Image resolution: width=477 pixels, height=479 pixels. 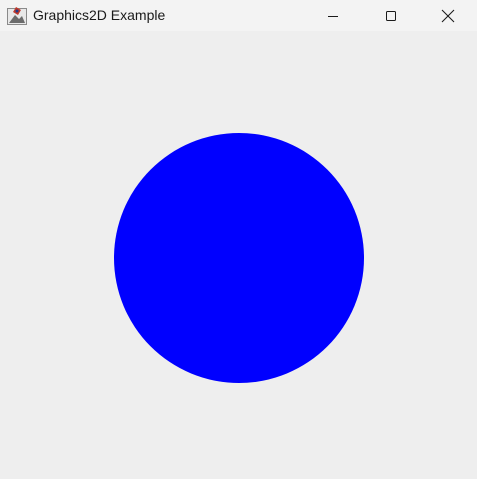 I want to click on minimize-icon, so click(x=333, y=16).